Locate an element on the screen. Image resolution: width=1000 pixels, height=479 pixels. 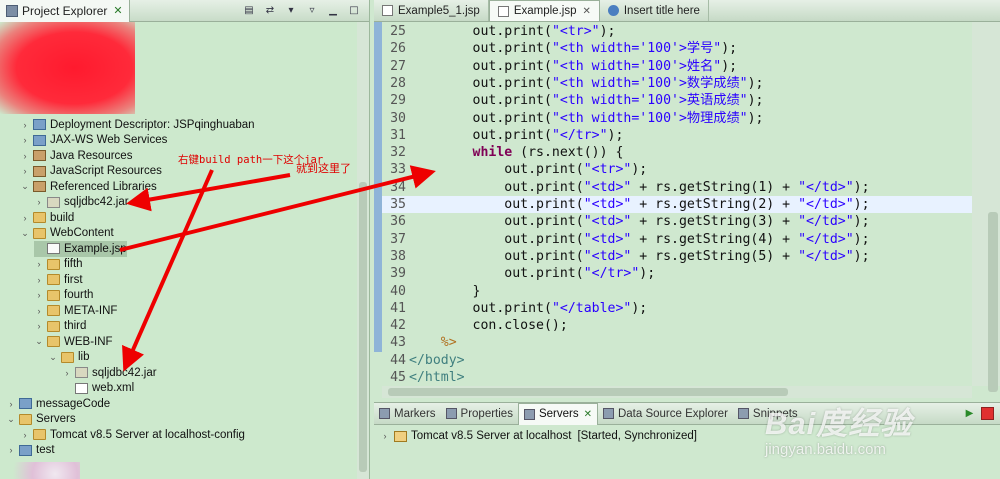
filter-icon: ▾ is located at coordinates (291, 11).